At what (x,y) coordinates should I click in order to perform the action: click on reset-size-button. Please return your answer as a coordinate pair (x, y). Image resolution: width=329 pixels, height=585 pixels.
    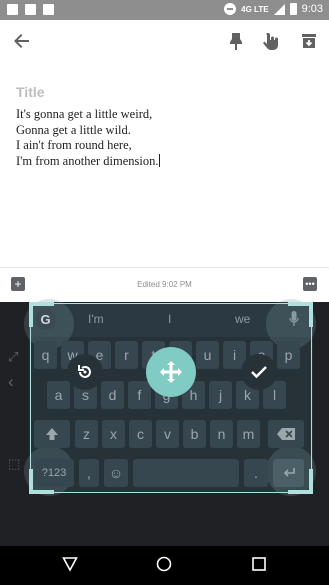
    Looking at the image, I should click on (85, 372).